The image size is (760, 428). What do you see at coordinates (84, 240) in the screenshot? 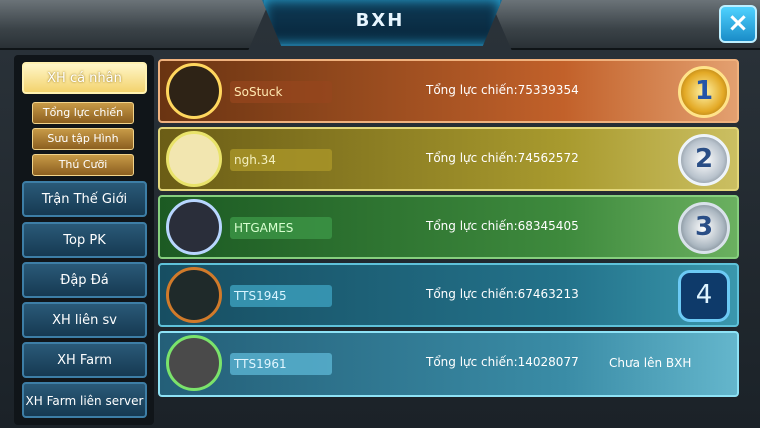
I see `tab-top-pk: Top PK` at bounding box center [84, 240].